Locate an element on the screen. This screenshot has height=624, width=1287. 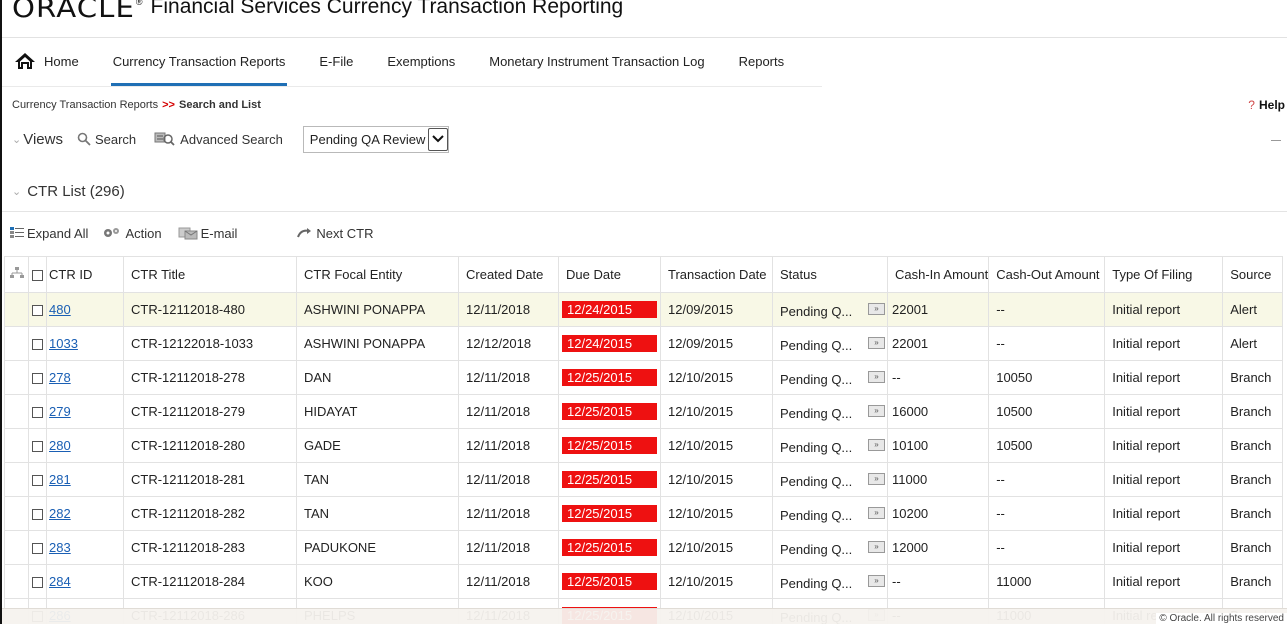
help-link: ? Help is located at coordinates (1266, 105).